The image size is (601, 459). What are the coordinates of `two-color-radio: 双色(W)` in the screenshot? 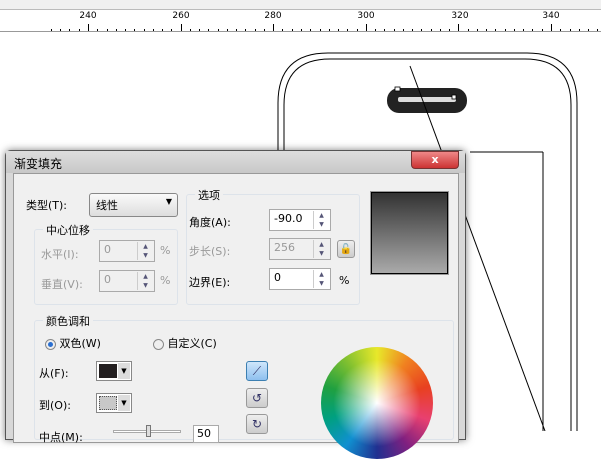 It's located at (73, 343).